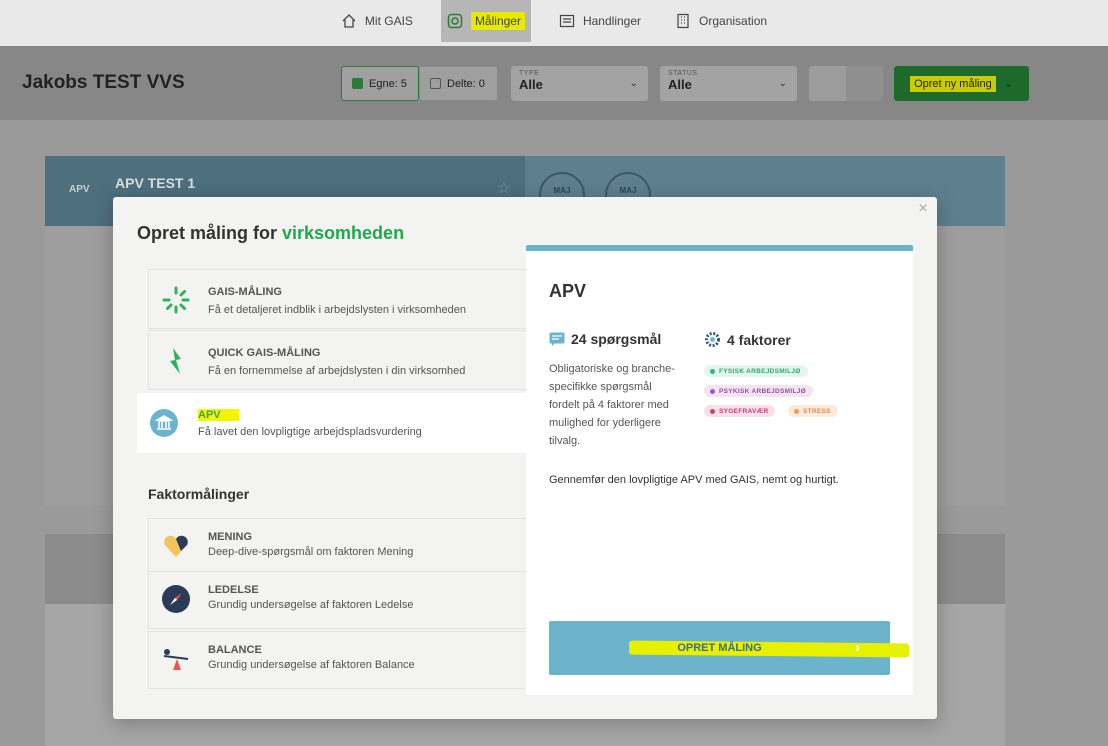 This screenshot has width=1108, height=746. I want to click on highlight-mark, so click(769, 649).